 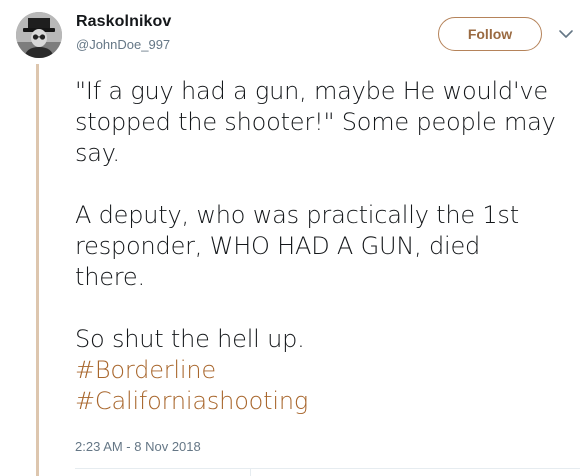 What do you see at coordinates (145, 370) in the screenshot?
I see `hashtag-link-borderline: #Borderline` at bounding box center [145, 370].